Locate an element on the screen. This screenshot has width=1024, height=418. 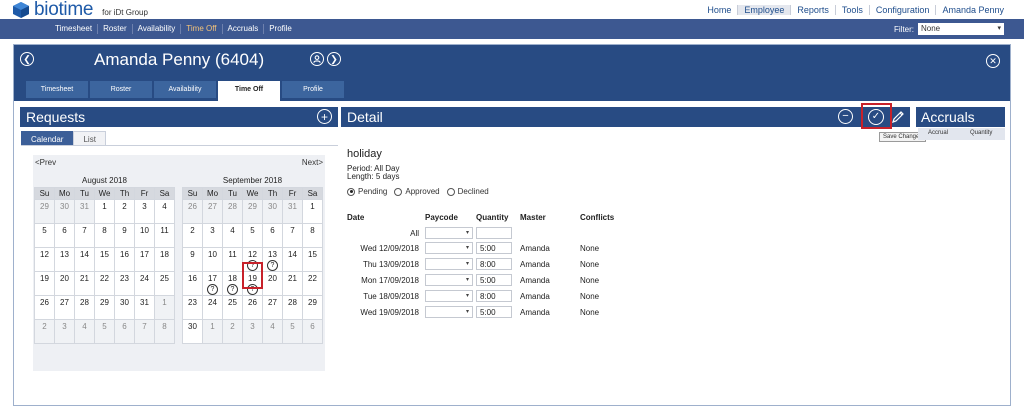
calendar-day: 18? is located at coordinates (233, 284).